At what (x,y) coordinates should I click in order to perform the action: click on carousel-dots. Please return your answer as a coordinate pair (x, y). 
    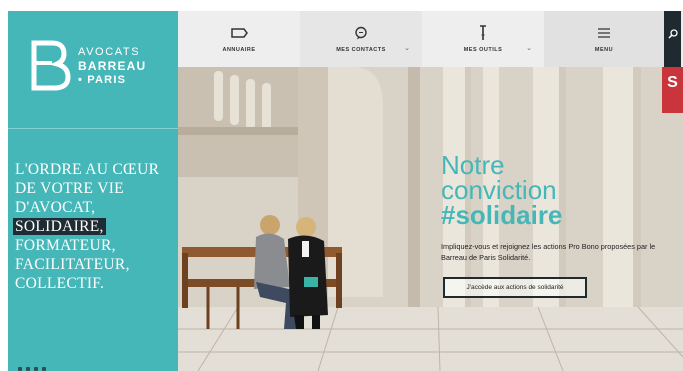
    Looking at the image, I should click on (32, 369).